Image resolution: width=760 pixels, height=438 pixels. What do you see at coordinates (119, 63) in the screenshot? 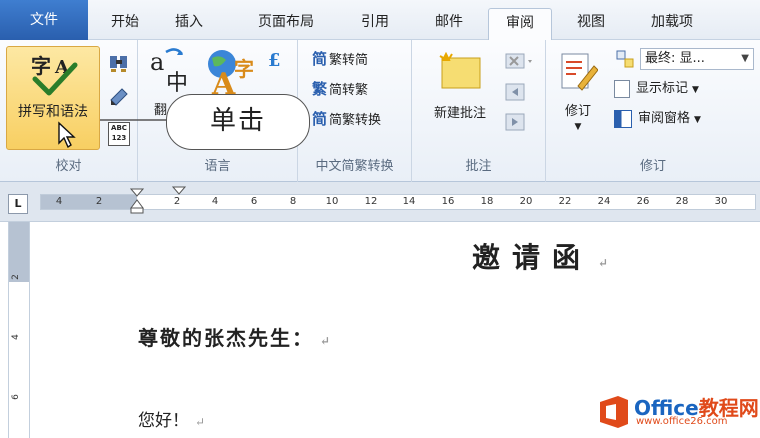
I see `research-icon` at bounding box center [119, 63].